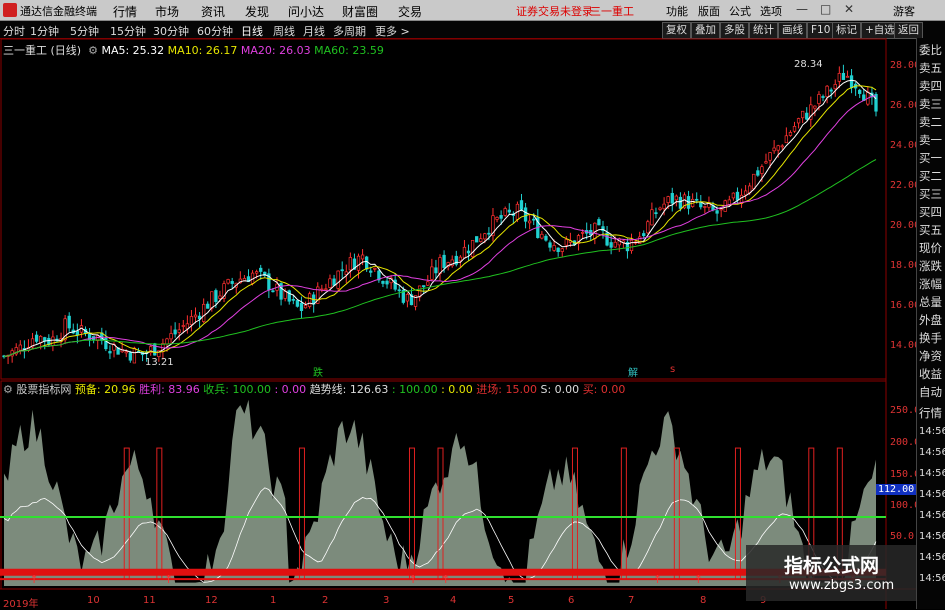 The width and height of the screenshot is (945, 610). I want to click on right-panel-item: 委比, so click(931, 50).